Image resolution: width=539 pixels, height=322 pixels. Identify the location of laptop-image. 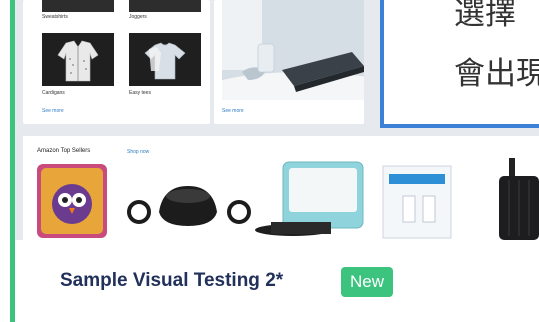
(293, 50).